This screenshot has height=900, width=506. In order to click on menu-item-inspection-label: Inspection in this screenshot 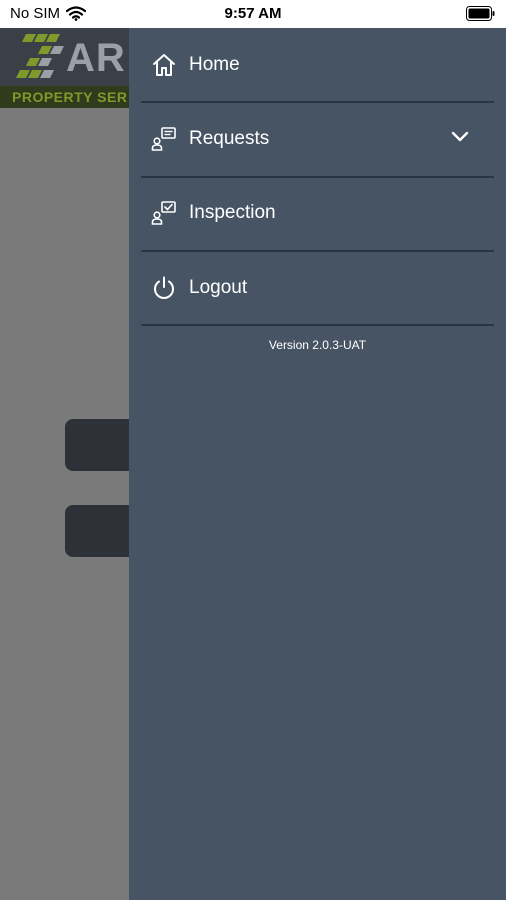, I will do `click(232, 212)`.